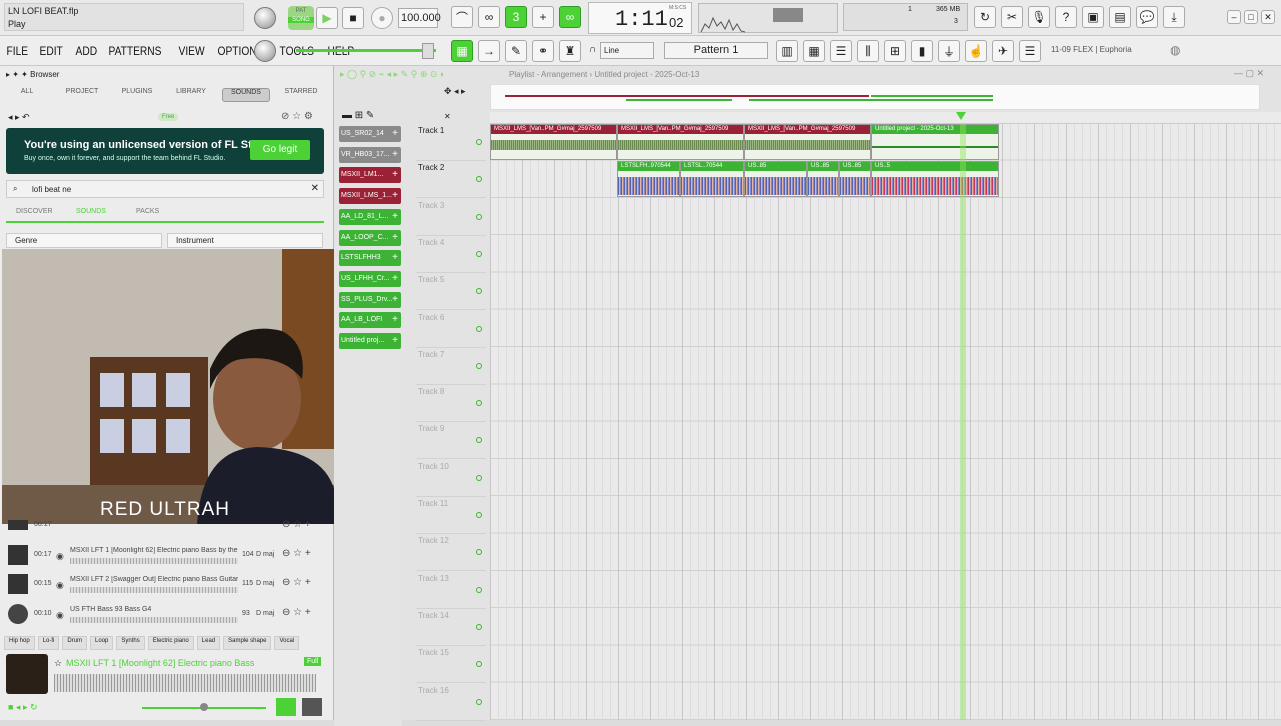  I want to click on track-header-13: Track 13, so click(451, 590).